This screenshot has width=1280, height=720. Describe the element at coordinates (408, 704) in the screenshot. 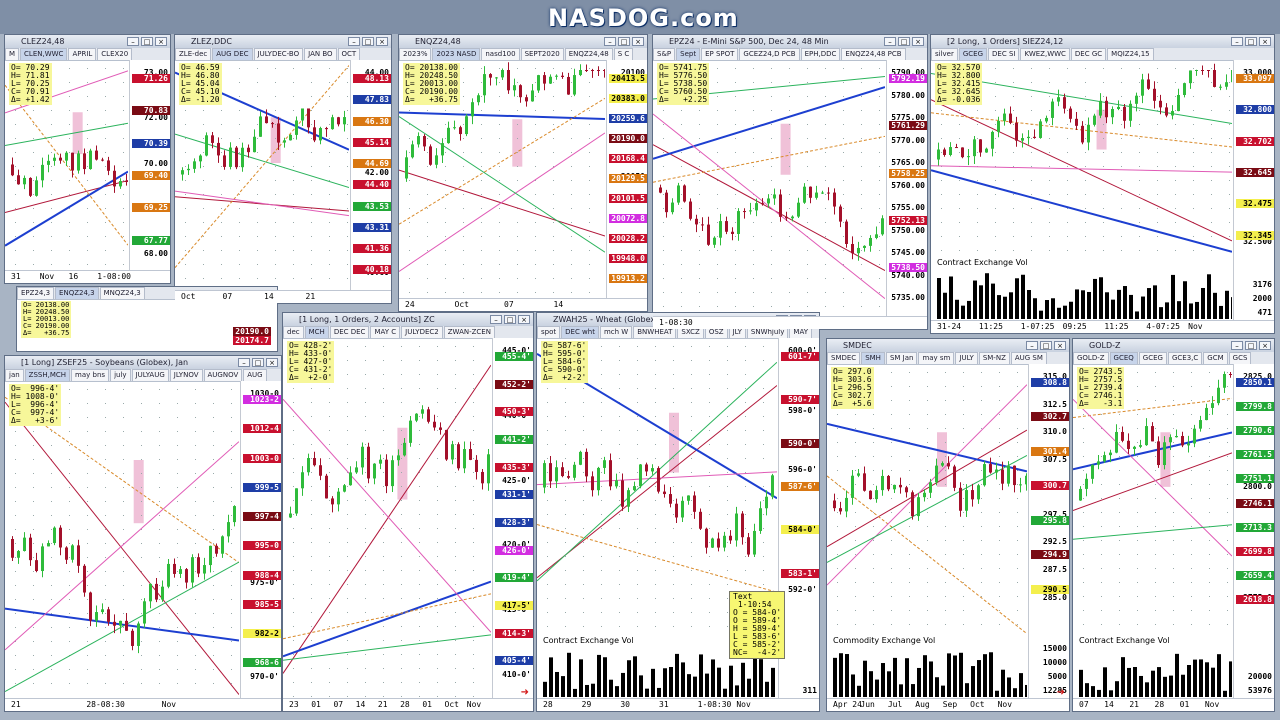

I see `time-axis: 23 01 07 14 21 28 01 Oct Nov` at that location.